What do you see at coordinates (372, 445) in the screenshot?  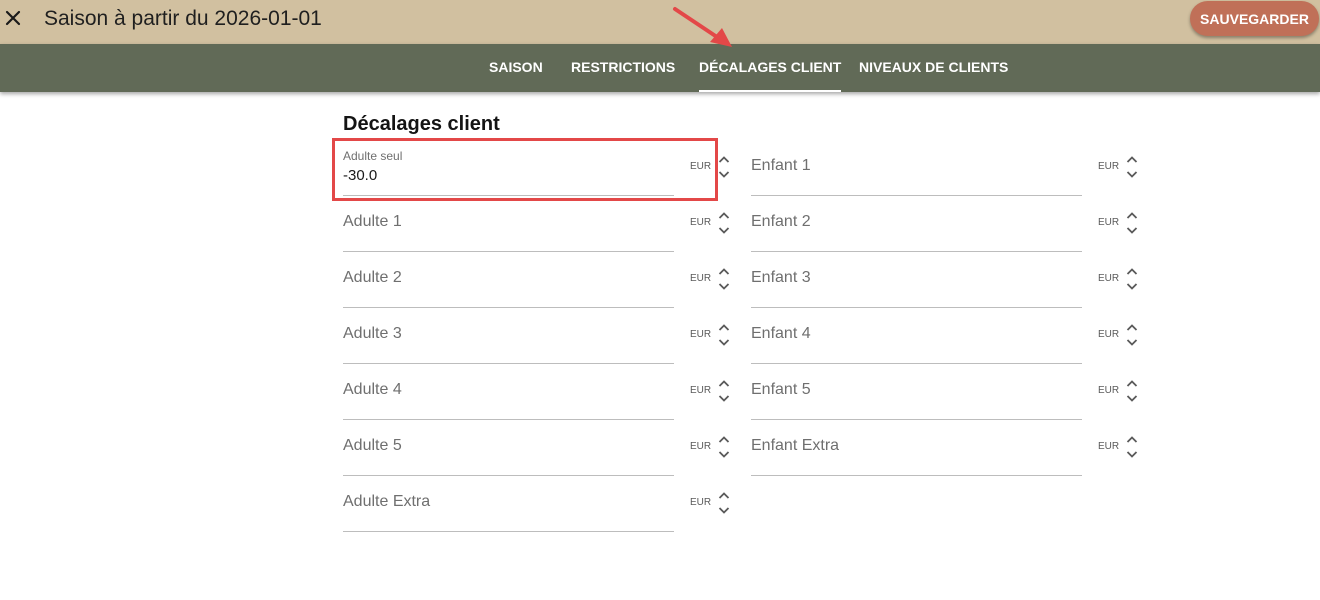 I see `field-label: Adulte 5` at bounding box center [372, 445].